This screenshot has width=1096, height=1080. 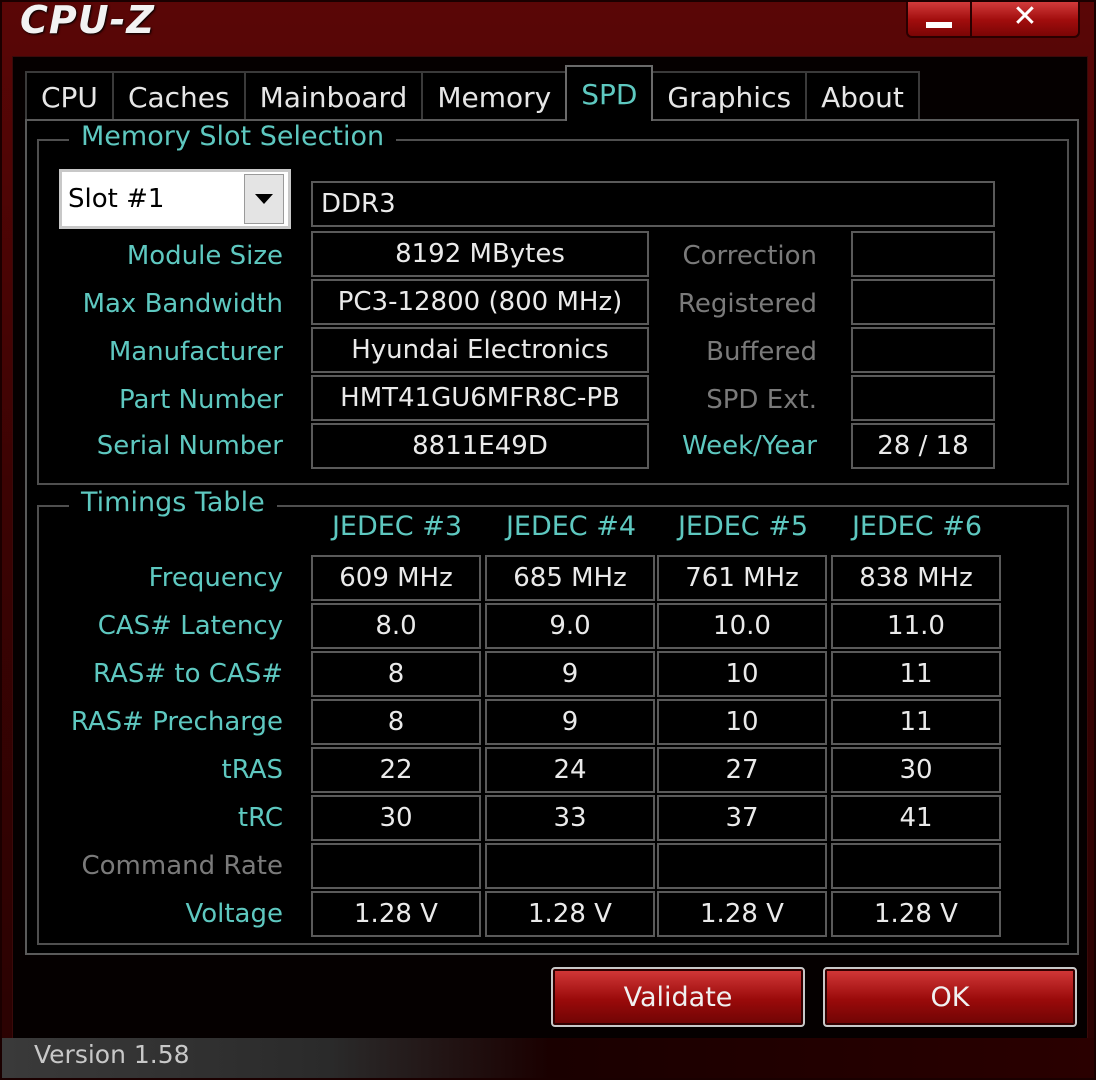 I want to click on timings-row-label: Command Rate, so click(x=182, y=866).